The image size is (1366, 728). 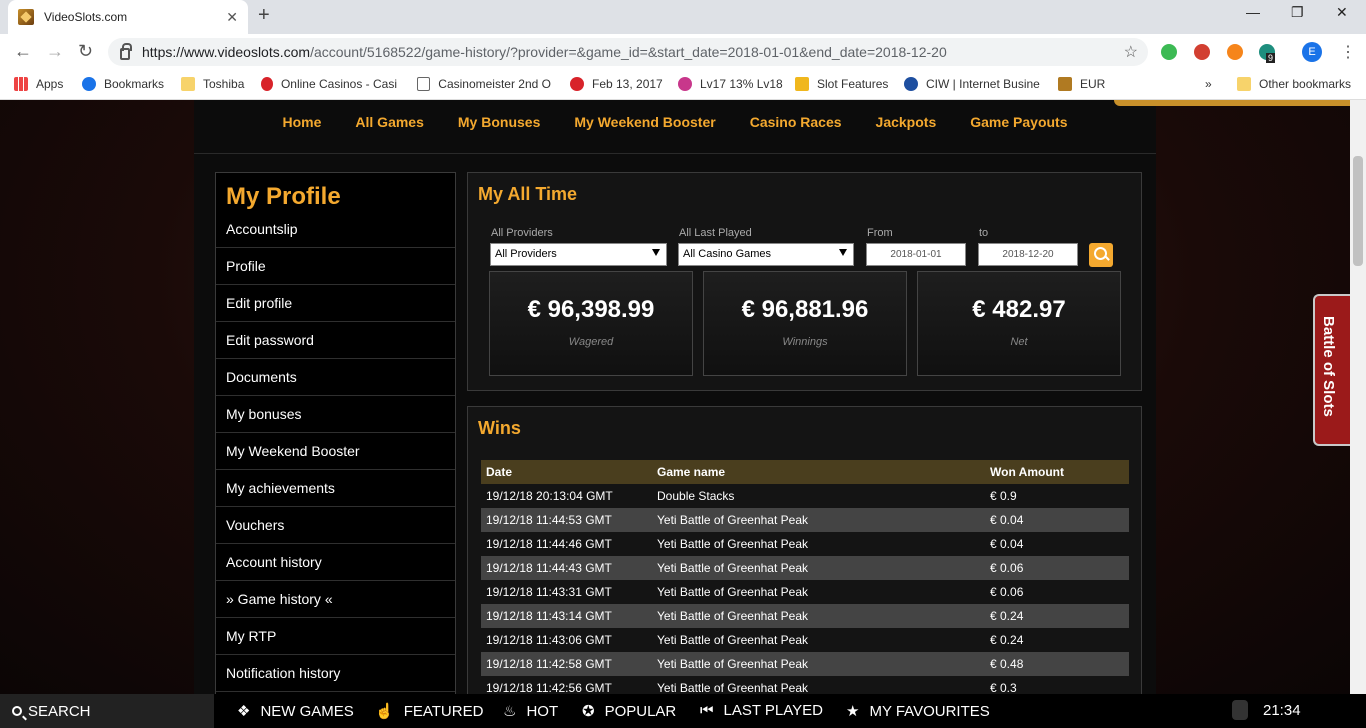 I want to click on net-value: € 482.97, so click(x=1019, y=309).